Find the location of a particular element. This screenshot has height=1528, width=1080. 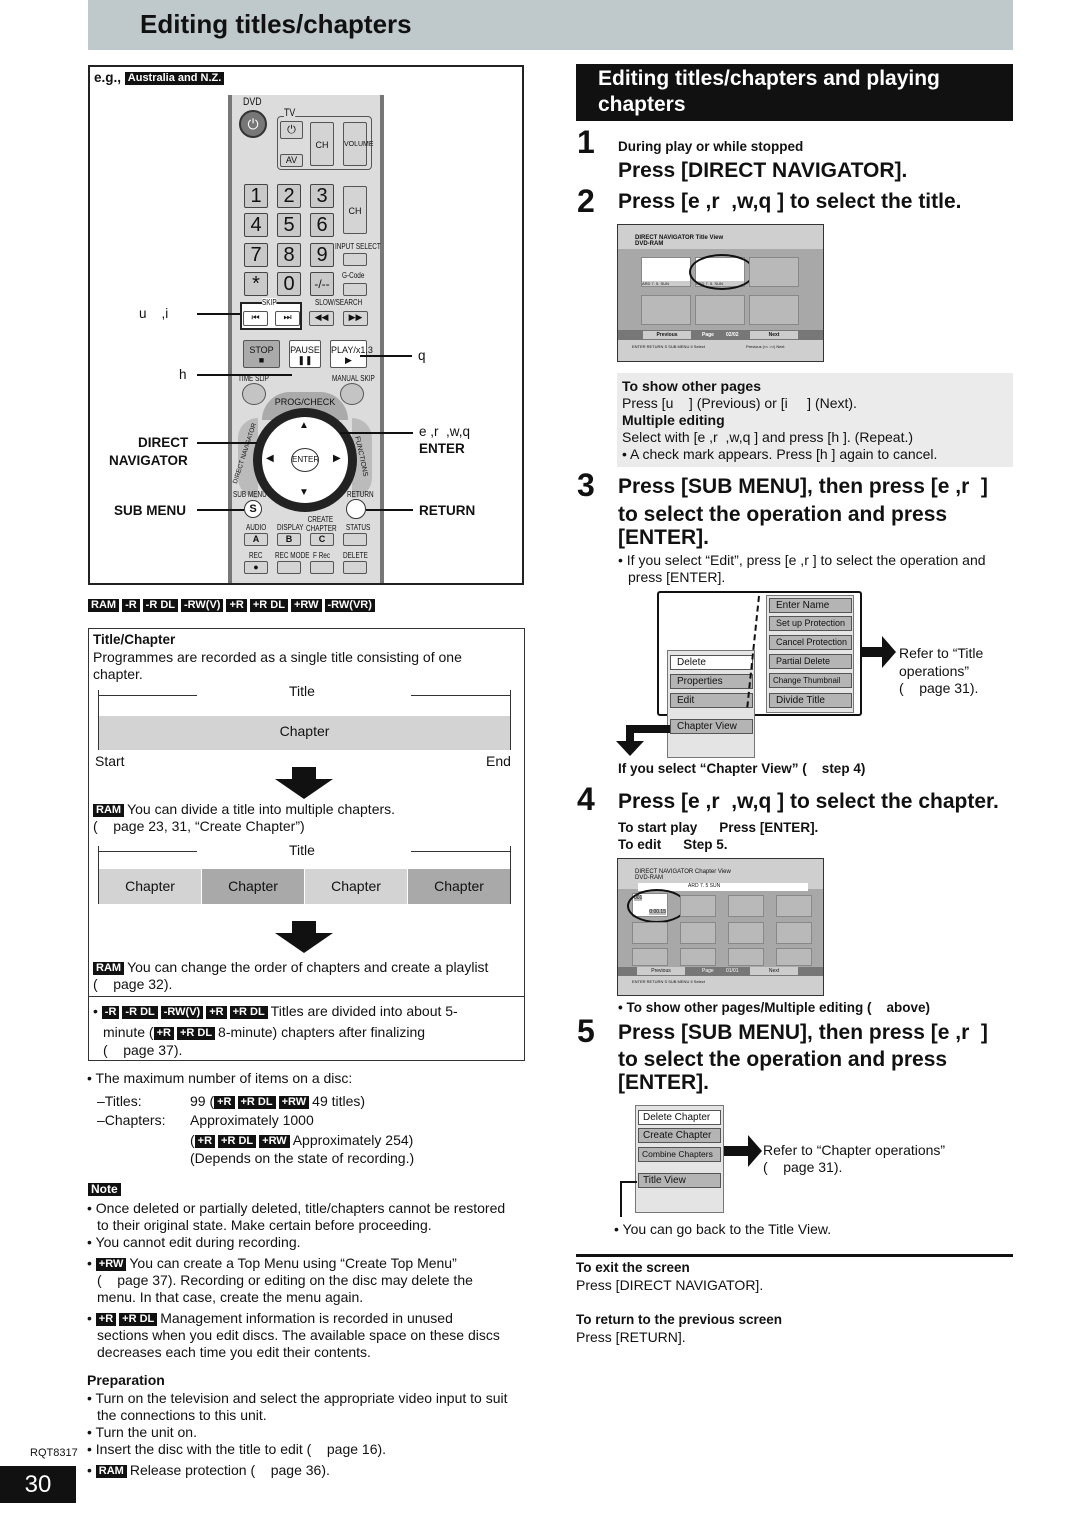

end-label: End is located at coordinates (498, 761).